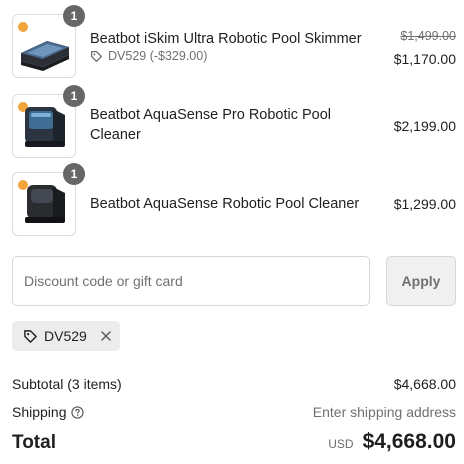 This screenshot has height=464, width=464. I want to click on item-price: $1,170.00, so click(424, 59).